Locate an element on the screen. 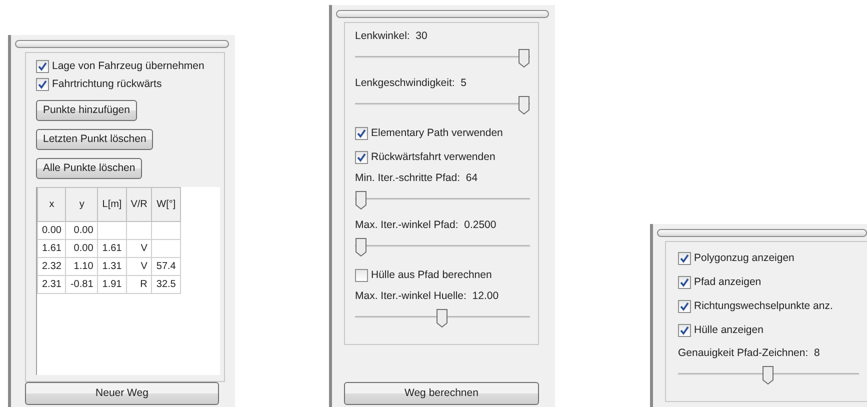 This screenshot has height=407, width=867. slider-label: Lenkwinkel: 30 is located at coordinates (391, 36).